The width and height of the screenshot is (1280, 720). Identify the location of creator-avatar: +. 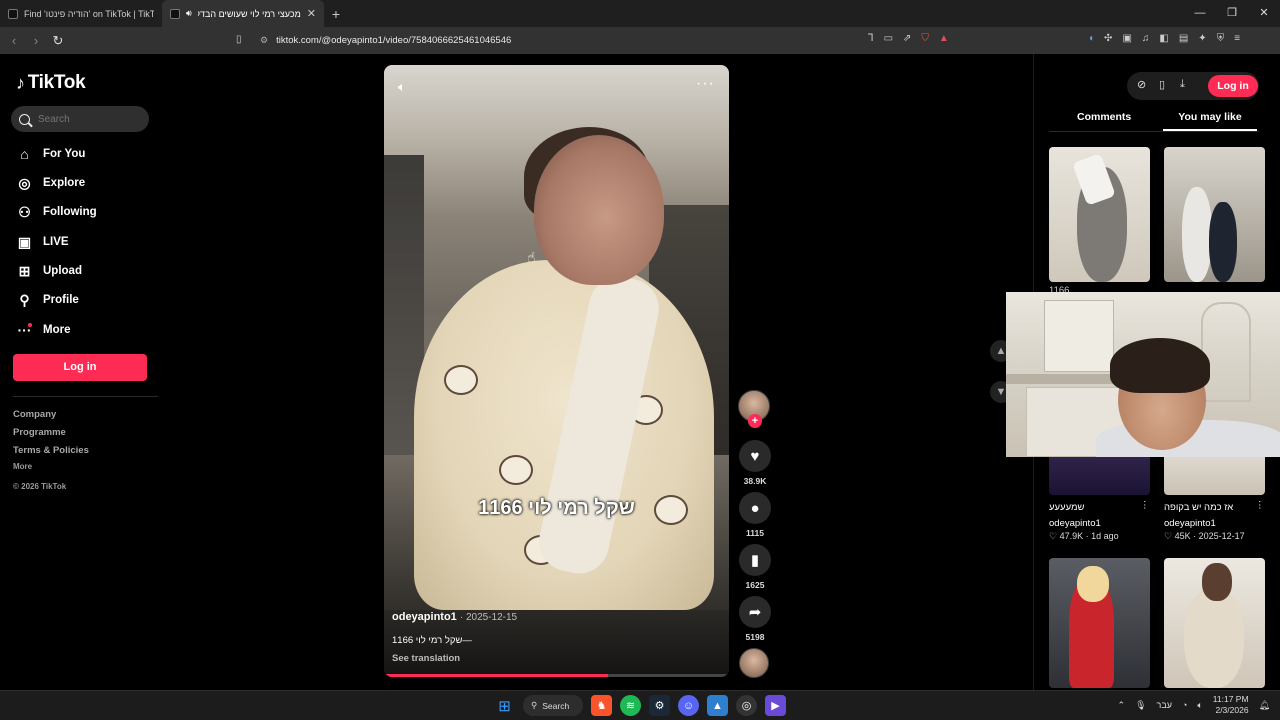
(754, 409).